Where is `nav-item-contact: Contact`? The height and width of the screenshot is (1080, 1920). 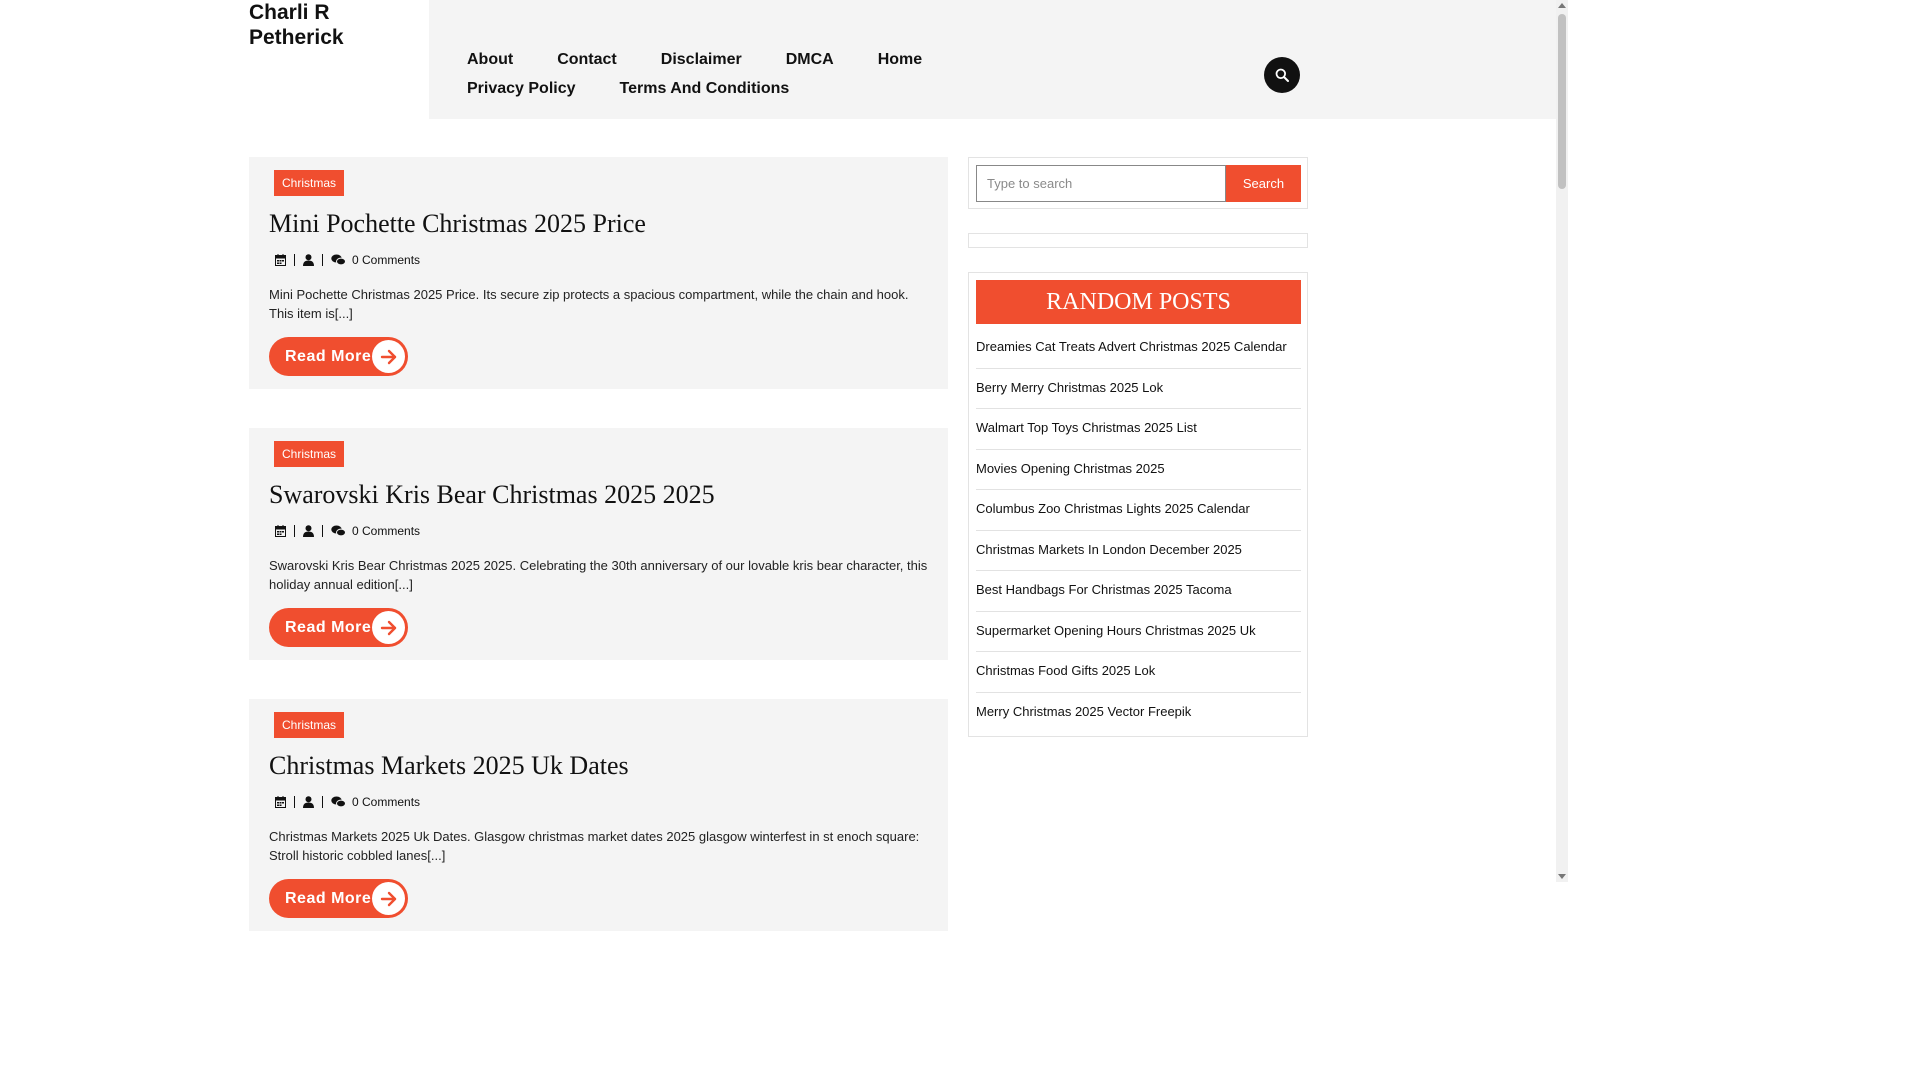 nav-item-contact: Contact is located at coordinates (587, 59).